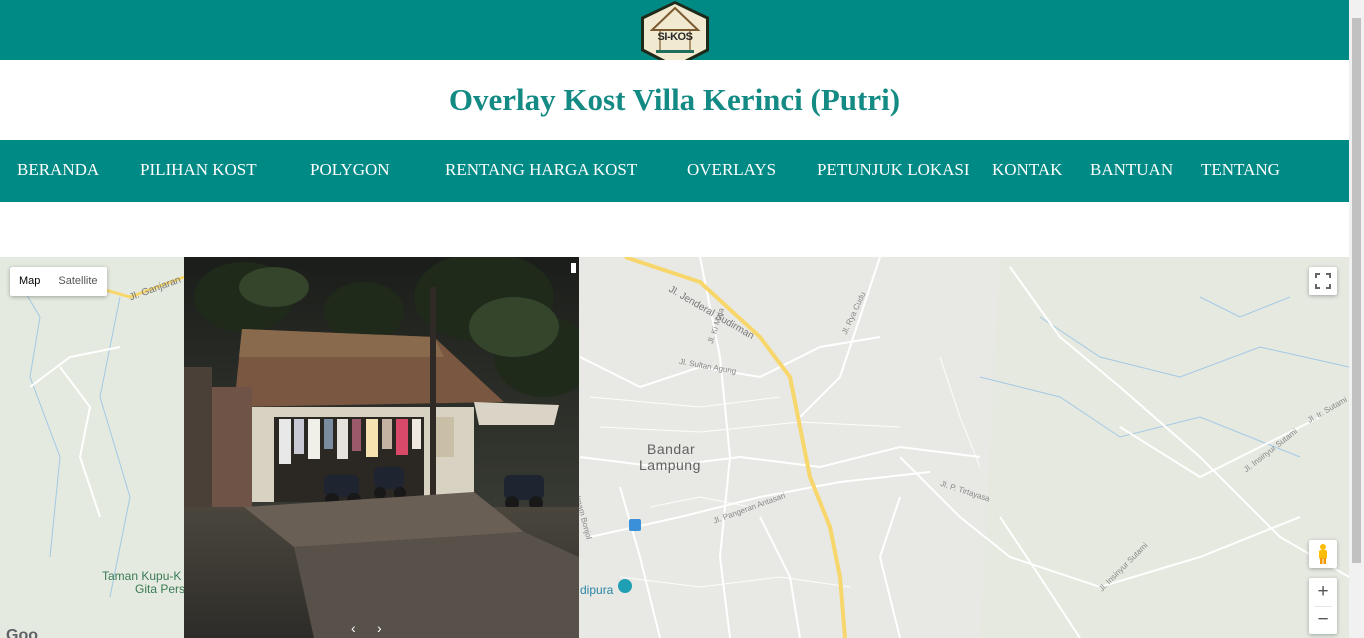 The image size is (1364, 638). Describe the element at coordinates (893, 170) in the screenshot. I see `nav-petunjuk-lokasi: PETUNJUK LOKASI` at that location.